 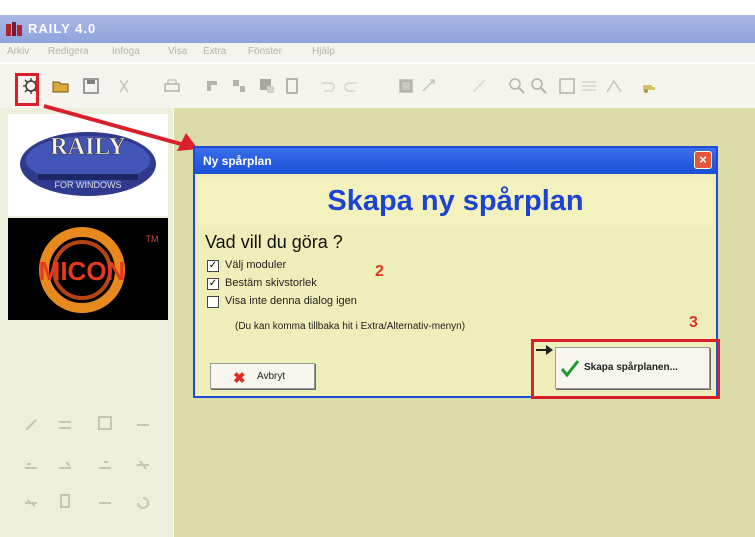 I want to click on panel-switch-icon, so click(x=105, y=423).